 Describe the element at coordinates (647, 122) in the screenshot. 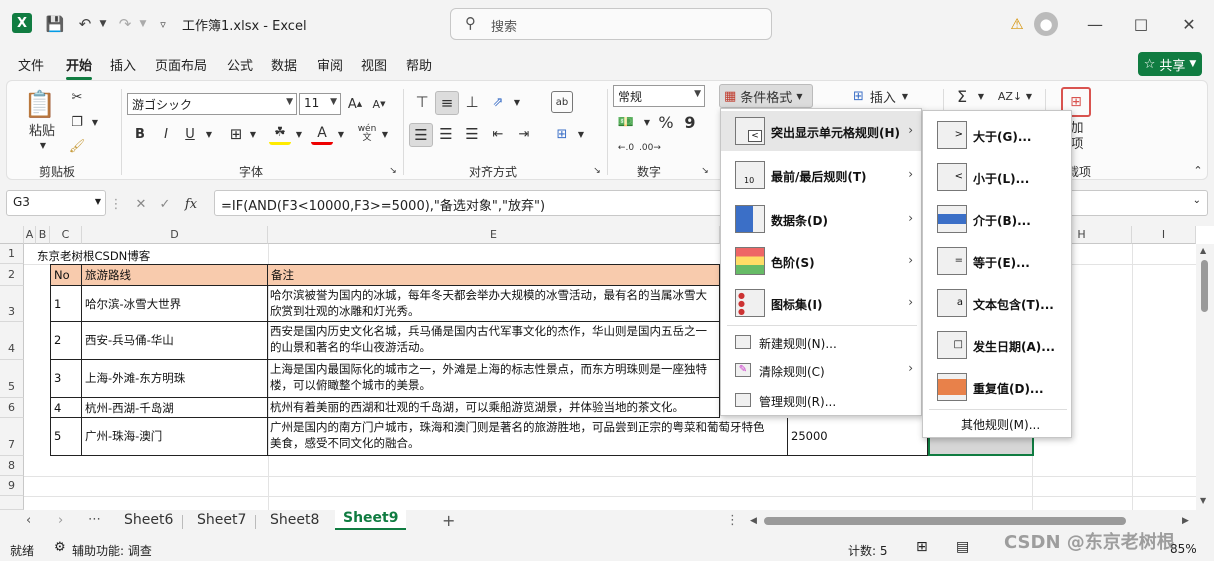

I see `currency-dropdown-icon: ▼` at that location.